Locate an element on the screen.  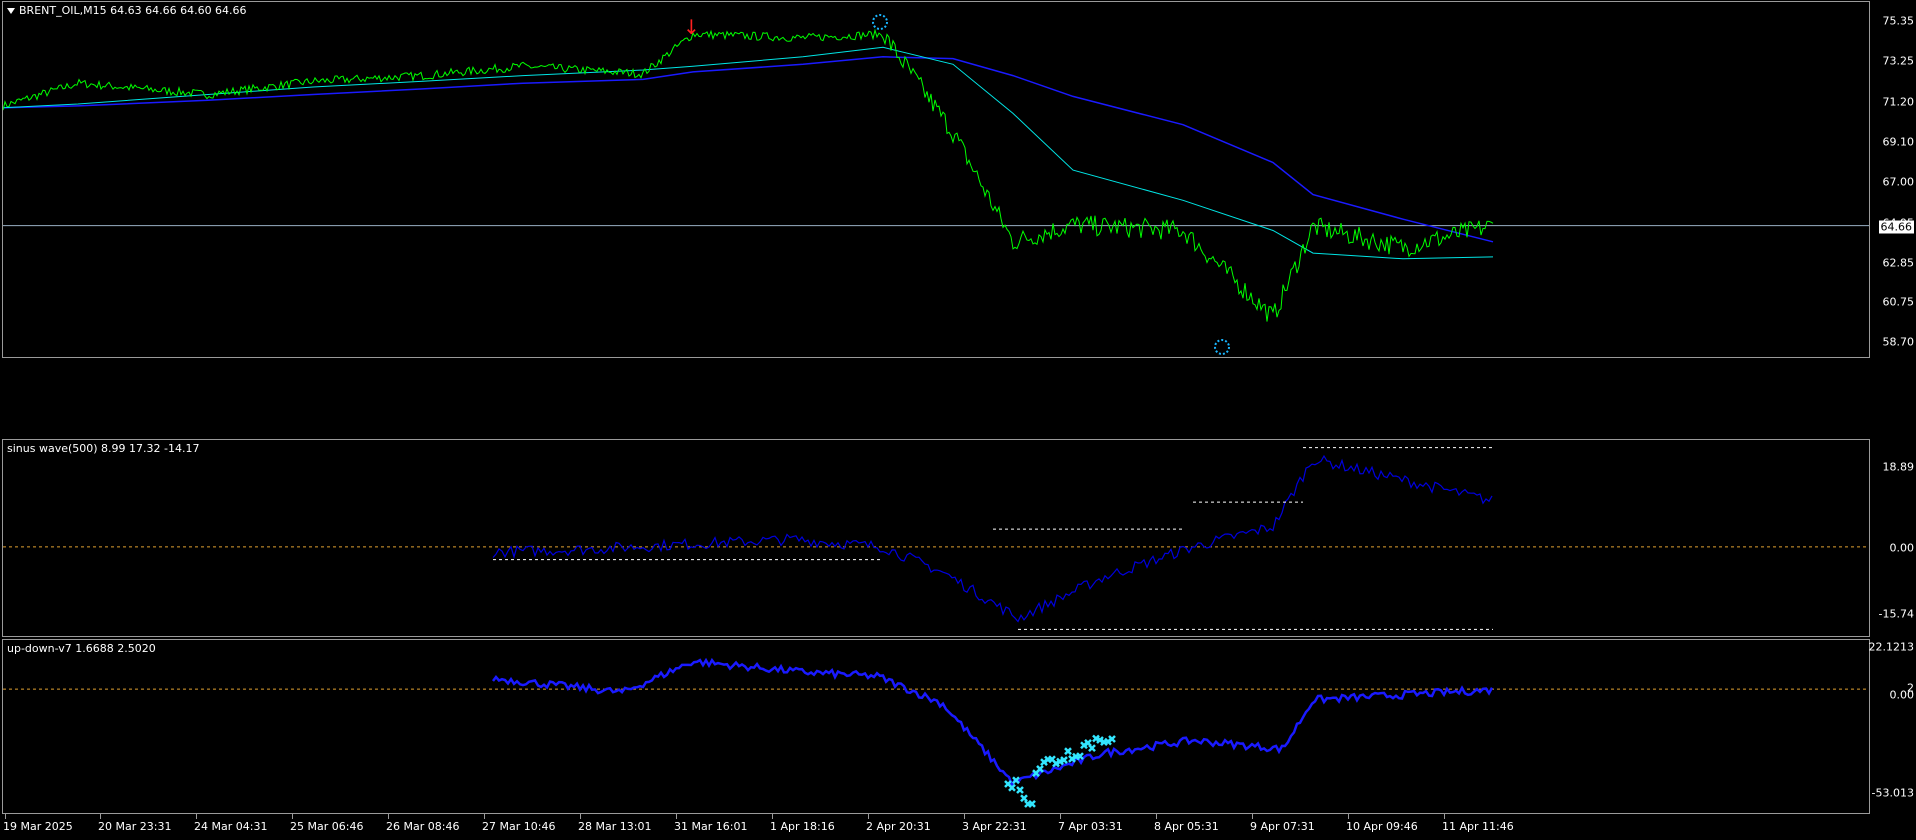
sinus-tick: 18.89 is located at coordinates (1898, 467).